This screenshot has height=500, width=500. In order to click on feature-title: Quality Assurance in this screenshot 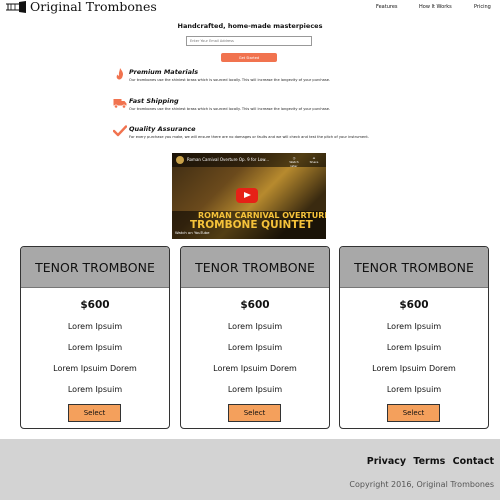, I will do `click(162, 129)`.